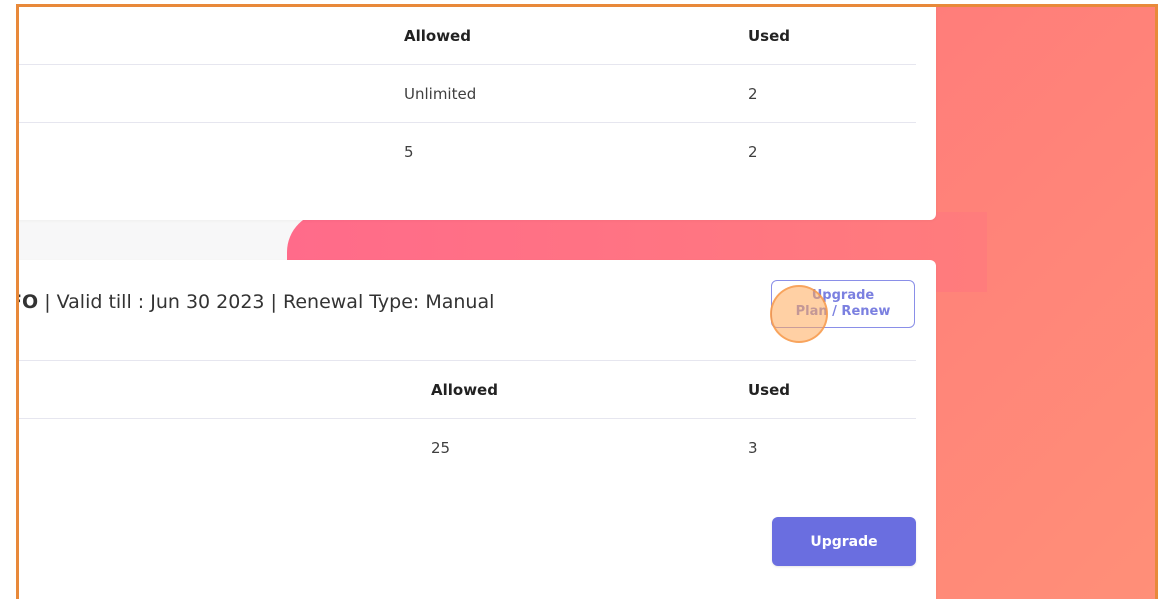  I want to click on allowed-value: 25, so click(441, 447).